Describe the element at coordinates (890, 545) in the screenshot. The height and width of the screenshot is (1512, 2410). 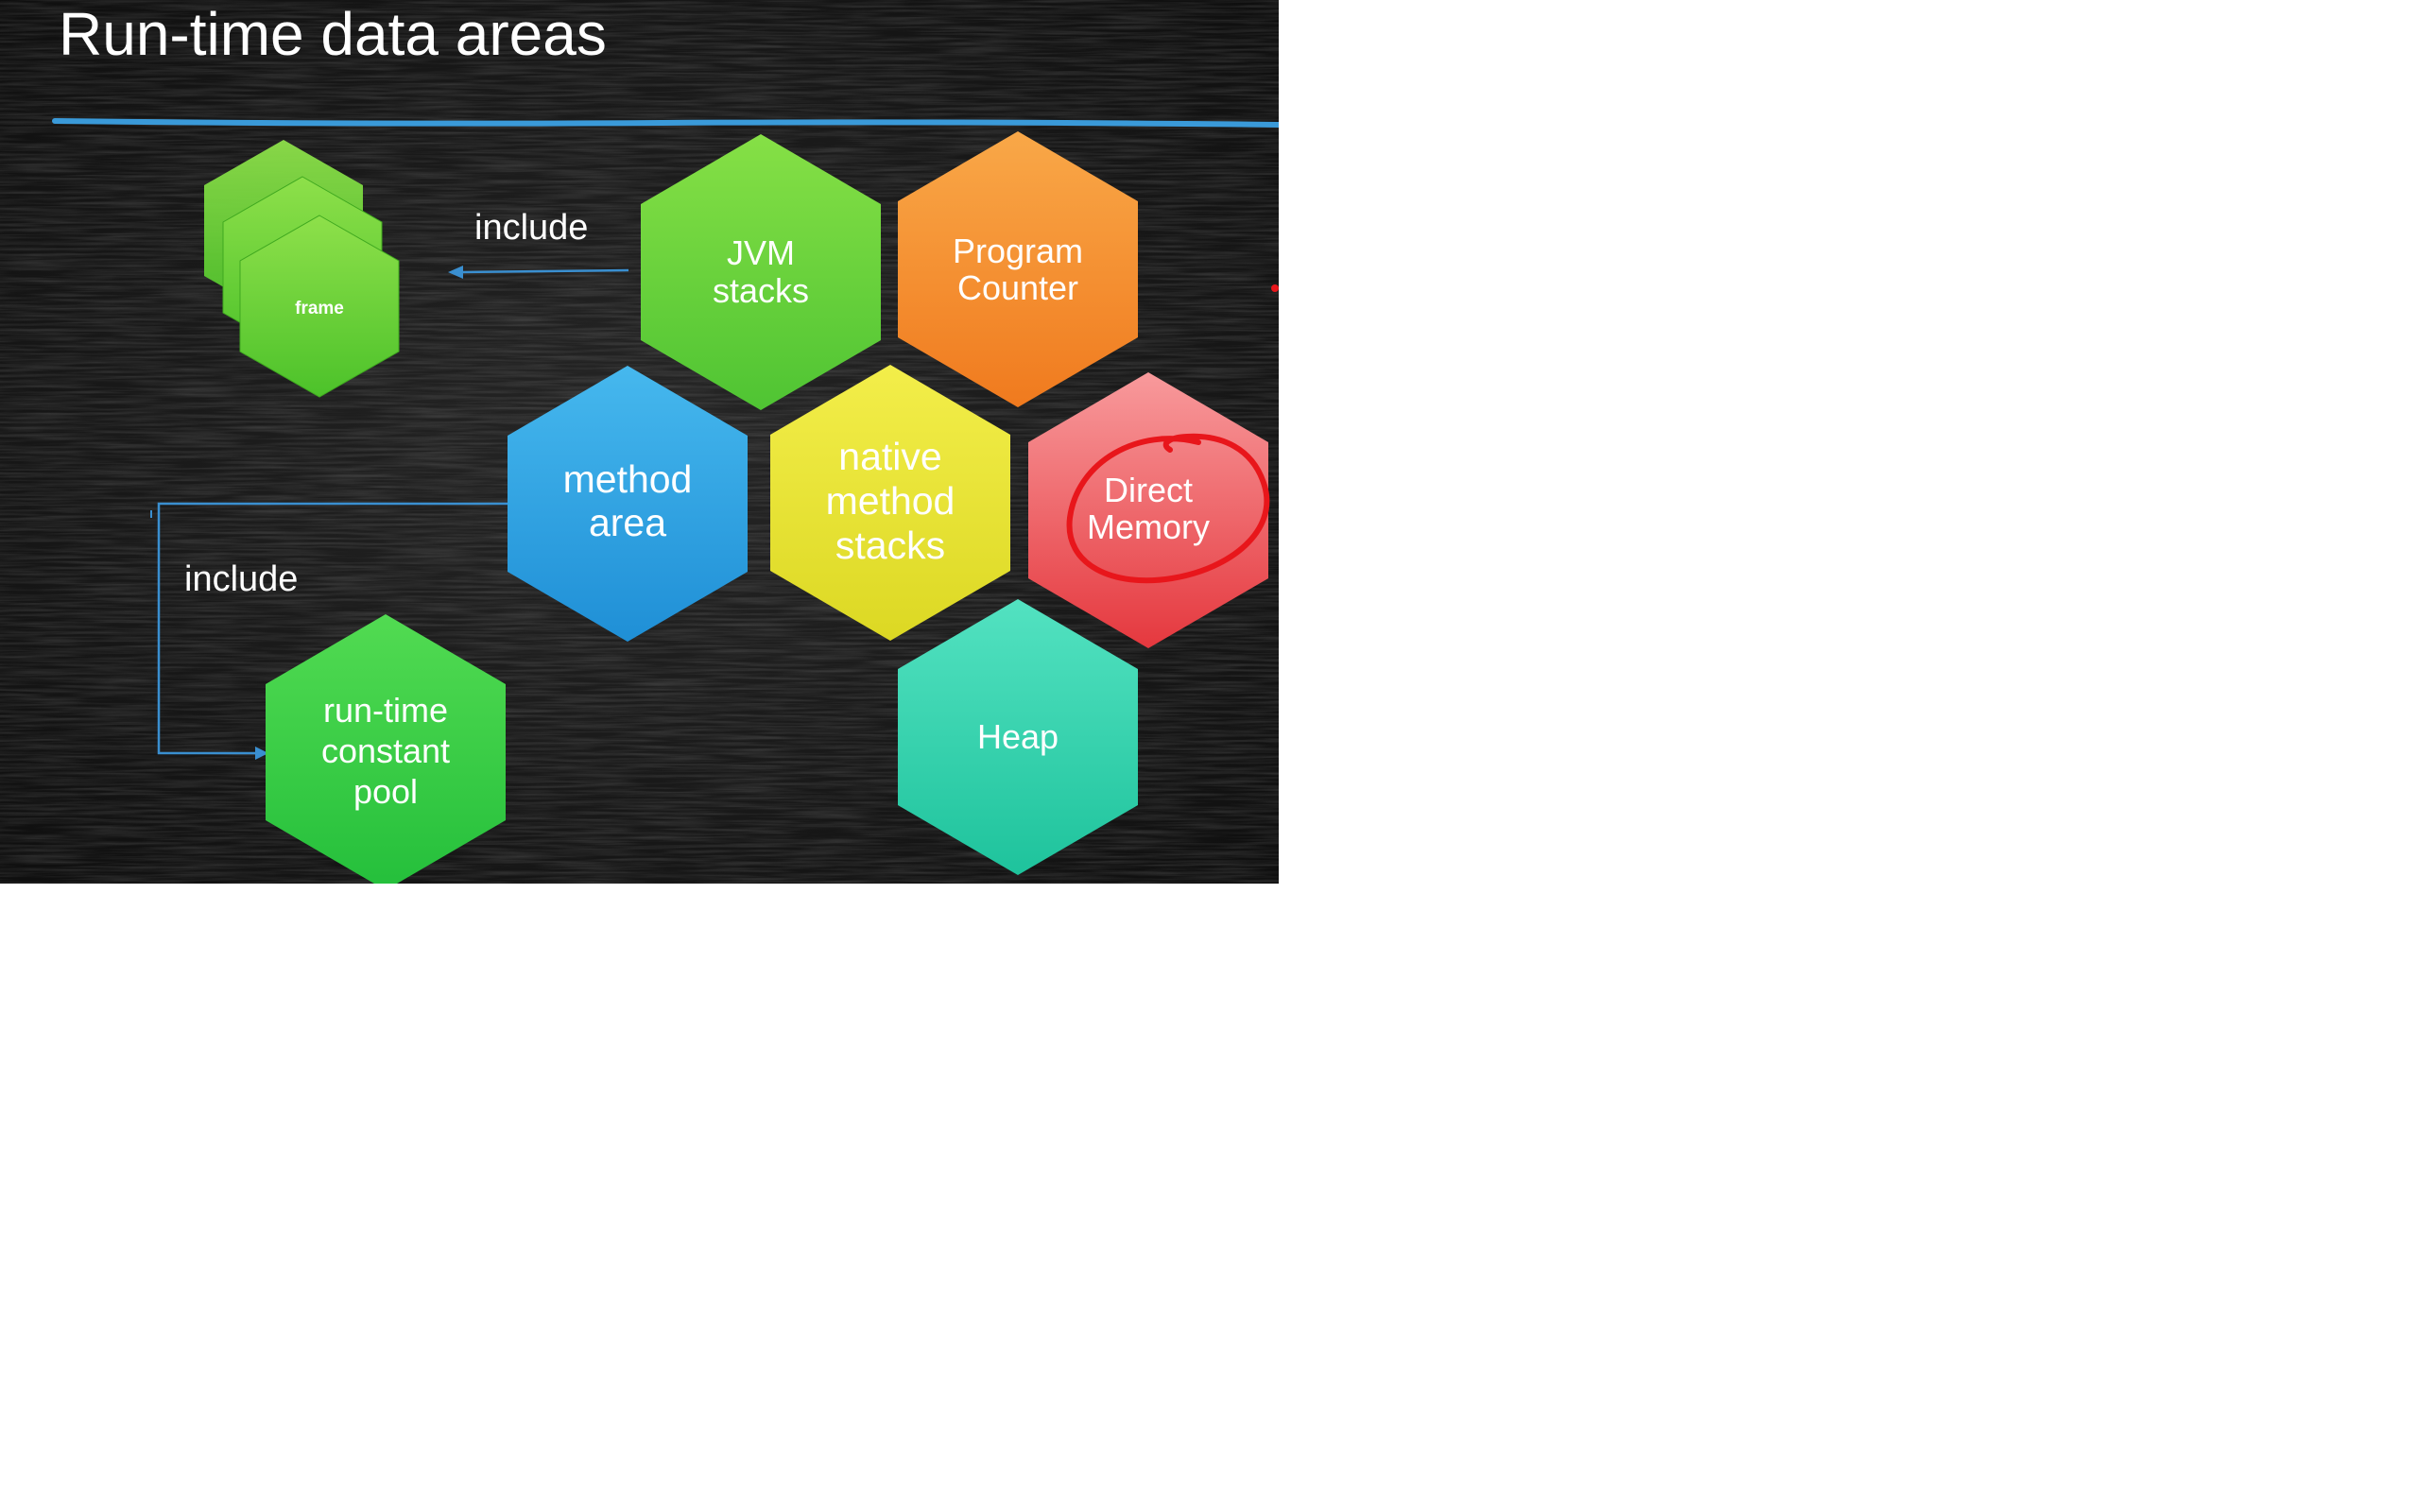
I see `native-method-stacks-label-line-3: stacks` at that location.